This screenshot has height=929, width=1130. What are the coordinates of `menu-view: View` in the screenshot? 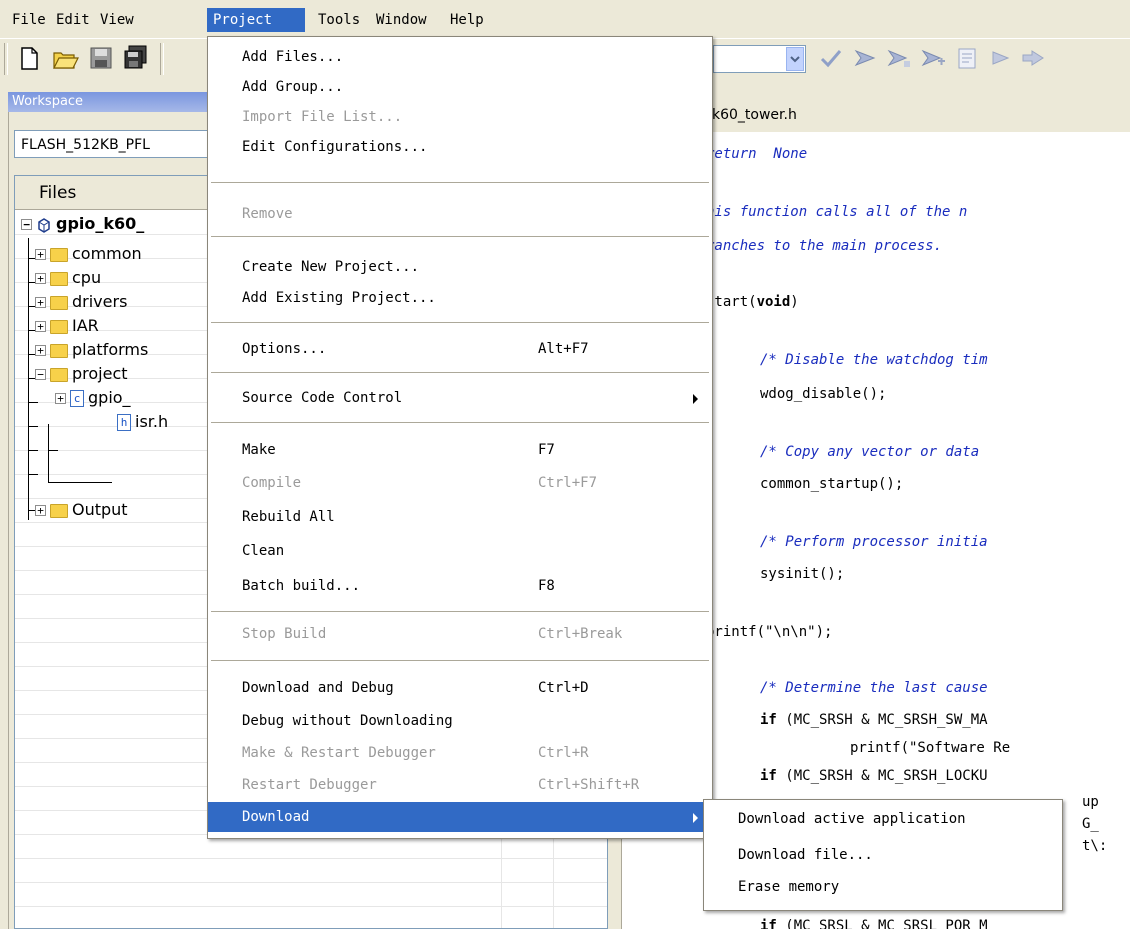 It's located at (117, 20).